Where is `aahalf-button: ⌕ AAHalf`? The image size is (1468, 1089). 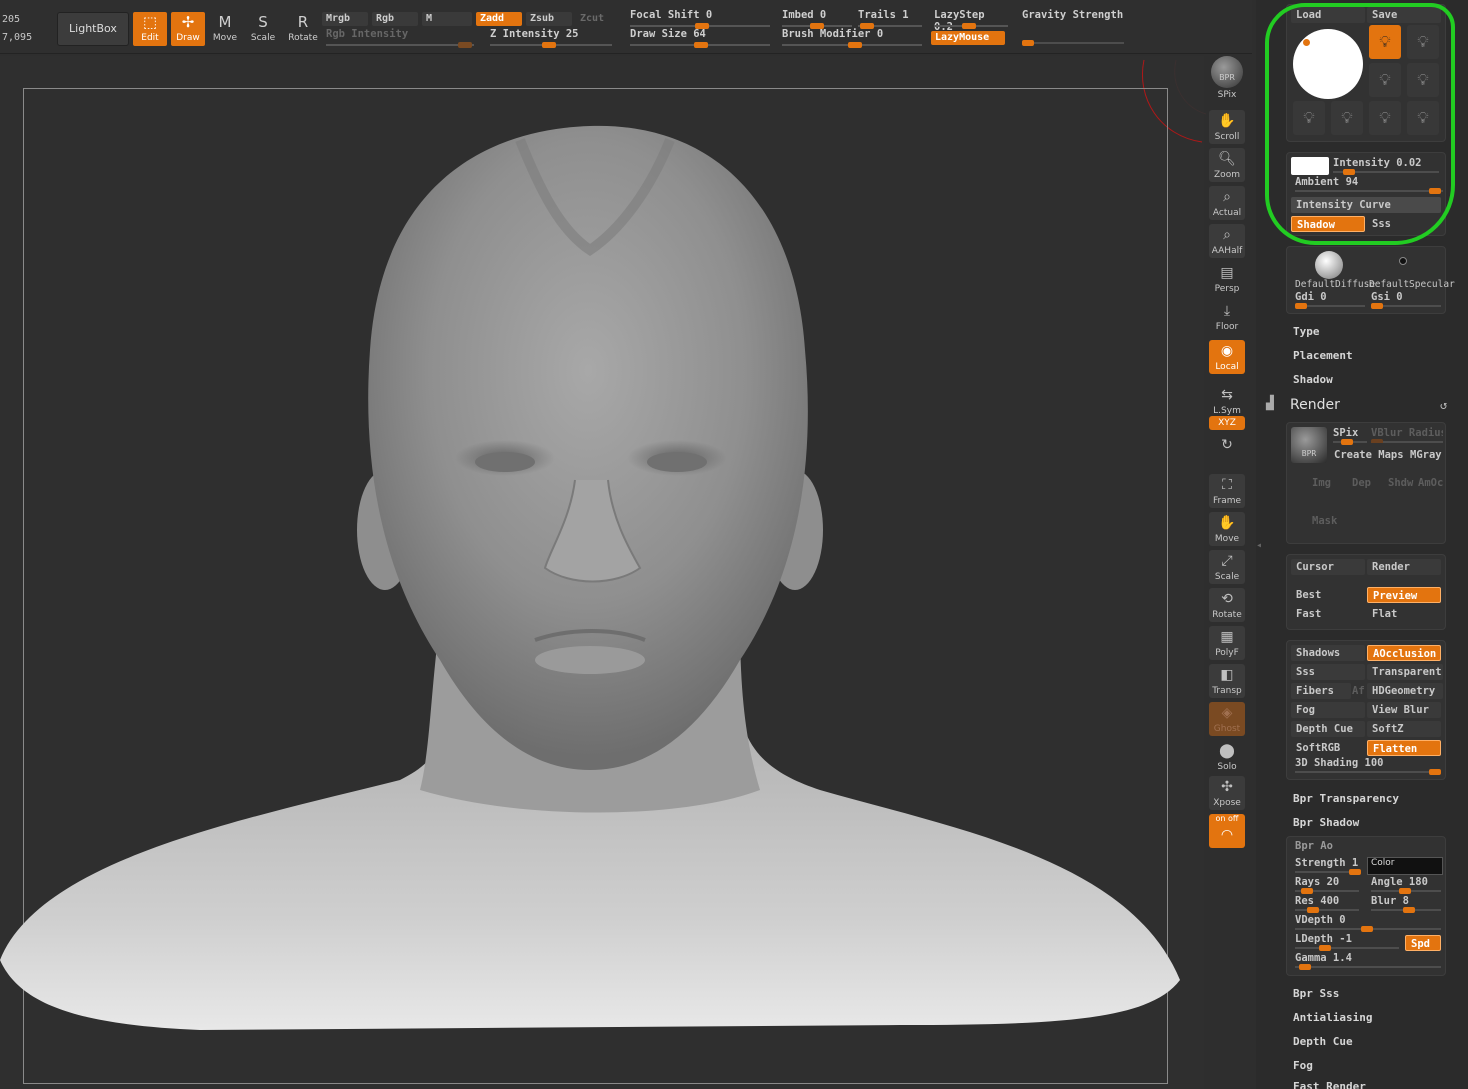 aahalf-button: ⌕ AAHalf is located at coordinates (1227, 241).